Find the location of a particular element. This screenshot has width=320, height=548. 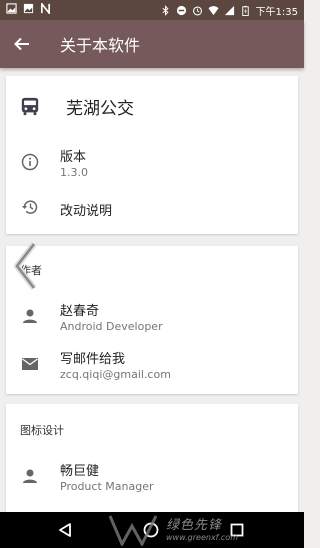

email-value: zcq.qiqi@gmail.com is located at coordinates (115, 374).